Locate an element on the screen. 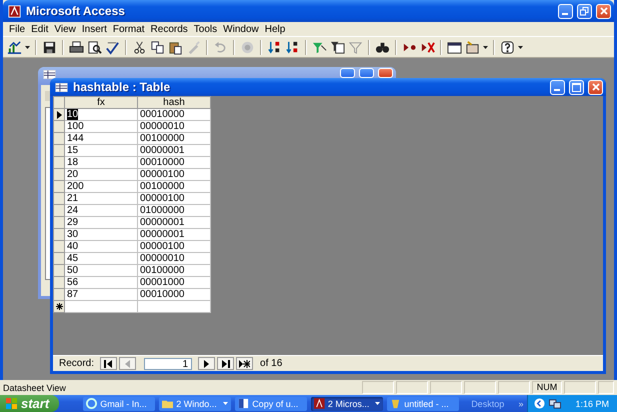 This screenshot has width=617, height=412. last-record-icon is located at coordinates (226, 364).